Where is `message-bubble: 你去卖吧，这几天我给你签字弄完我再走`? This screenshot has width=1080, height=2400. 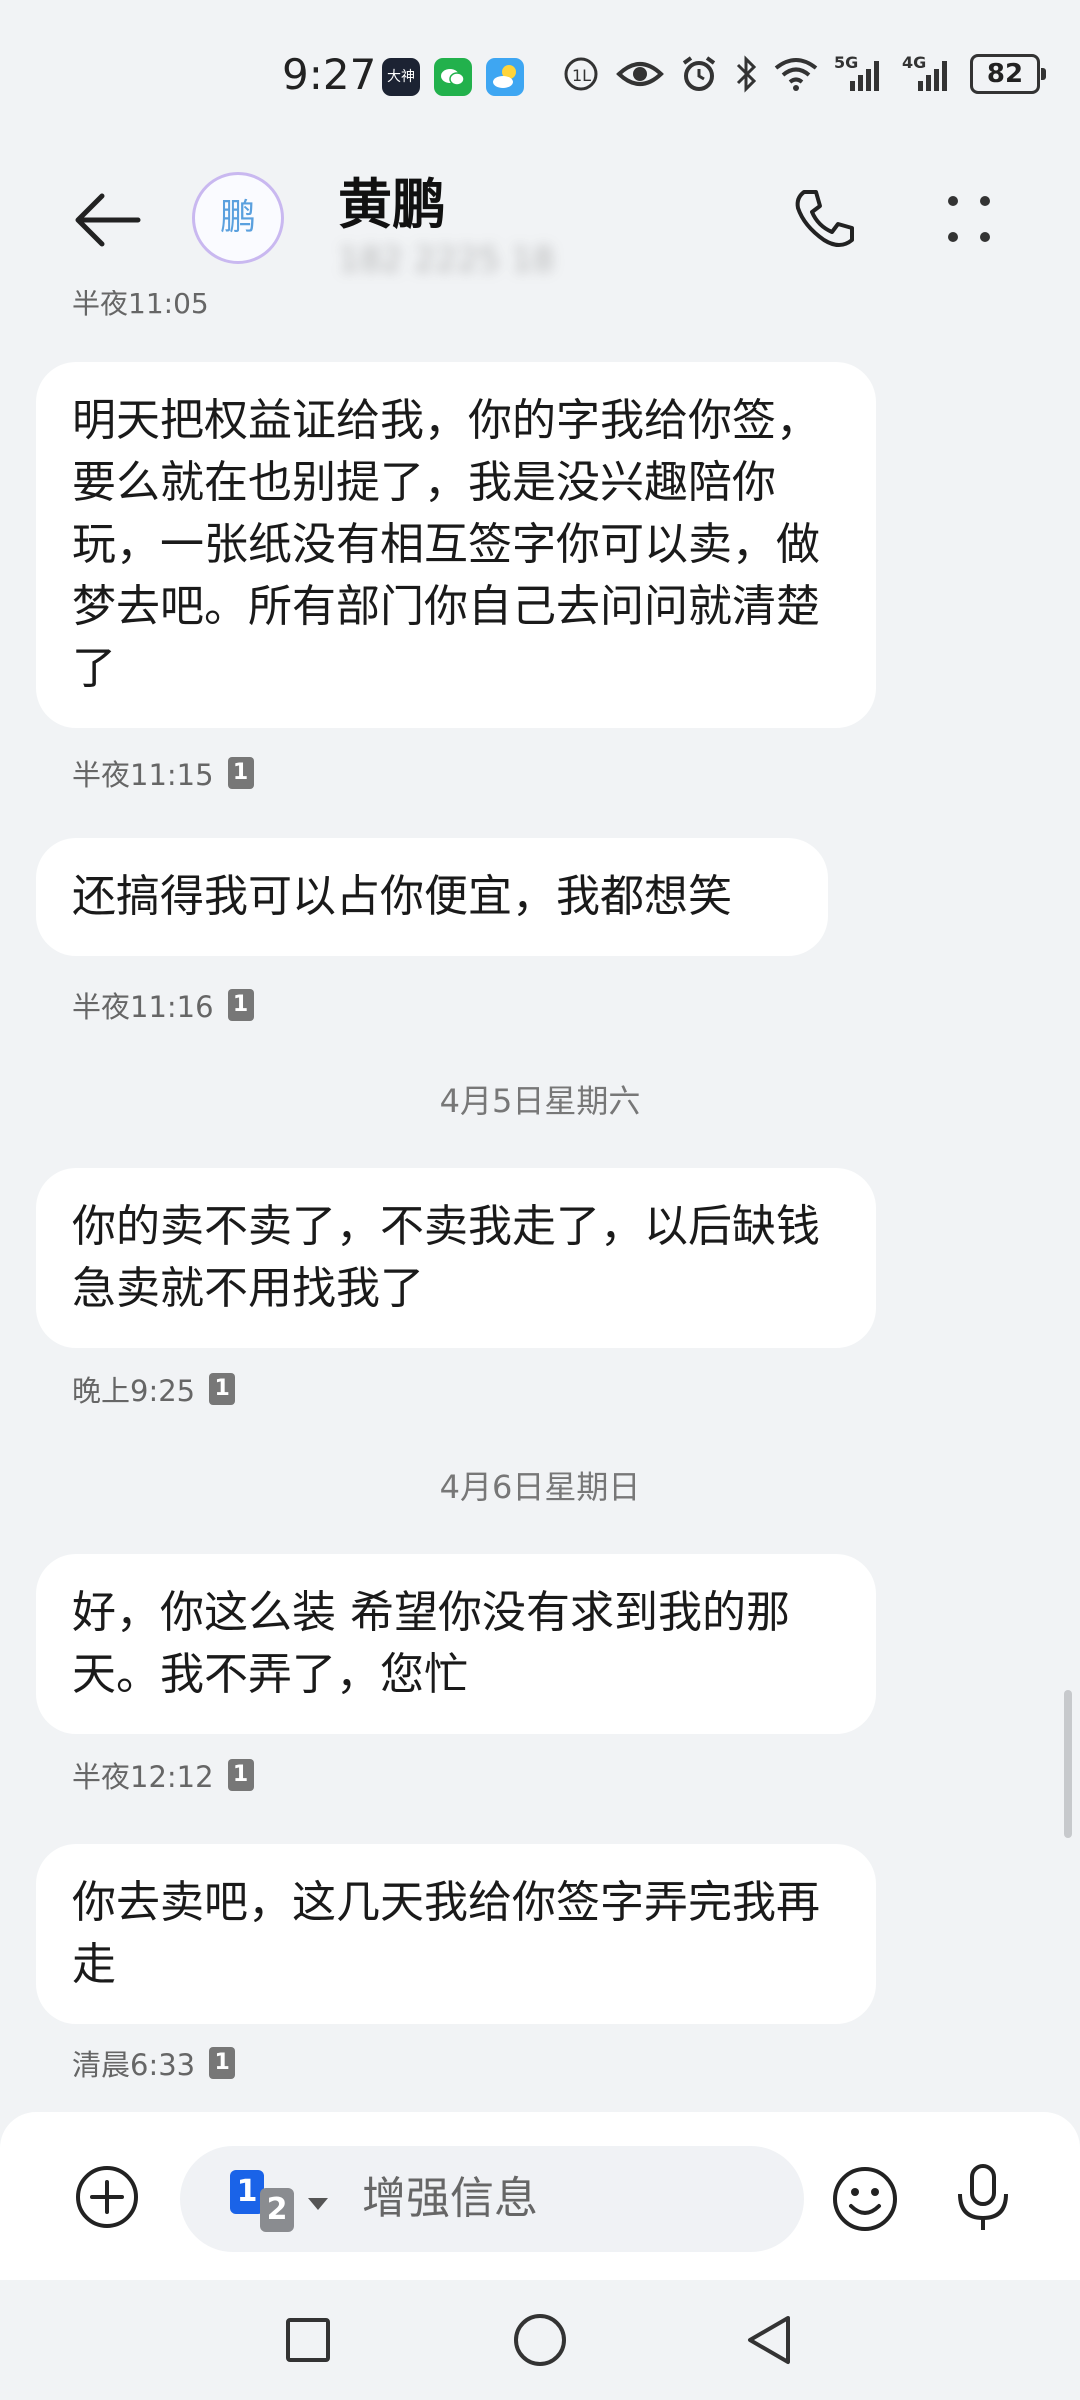 message-bubble: 你去卖吧，这几天我给你签字弄完我再走 is located at coordinates (456, 1934).